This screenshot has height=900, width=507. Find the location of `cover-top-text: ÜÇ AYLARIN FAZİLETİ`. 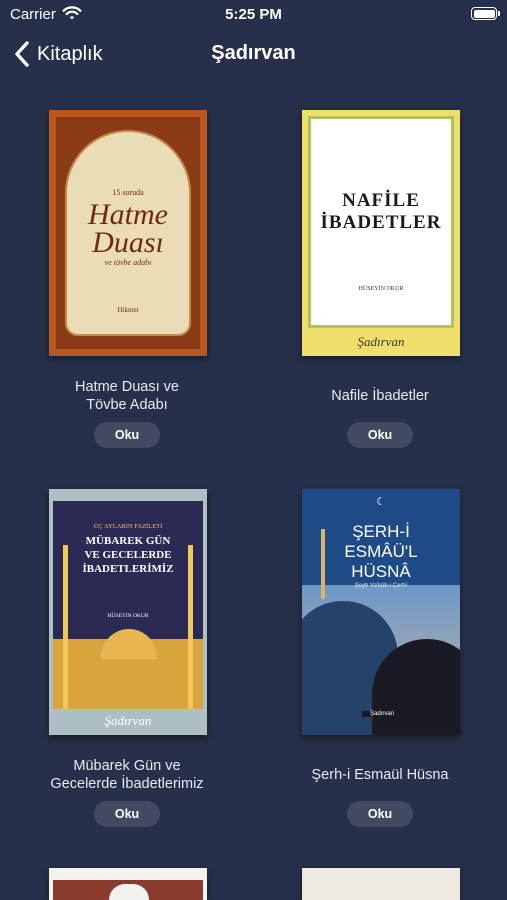

cover-top-text: ÜÇ AYLARIN FAZİLETİ is located at coordinates (128, 526).